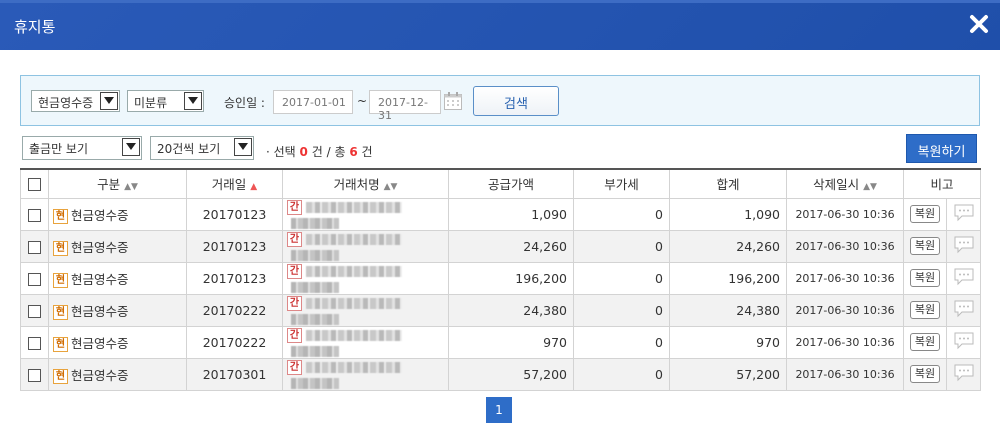  I want to click on header-date: 거래일 ▲, so click(234, 183).